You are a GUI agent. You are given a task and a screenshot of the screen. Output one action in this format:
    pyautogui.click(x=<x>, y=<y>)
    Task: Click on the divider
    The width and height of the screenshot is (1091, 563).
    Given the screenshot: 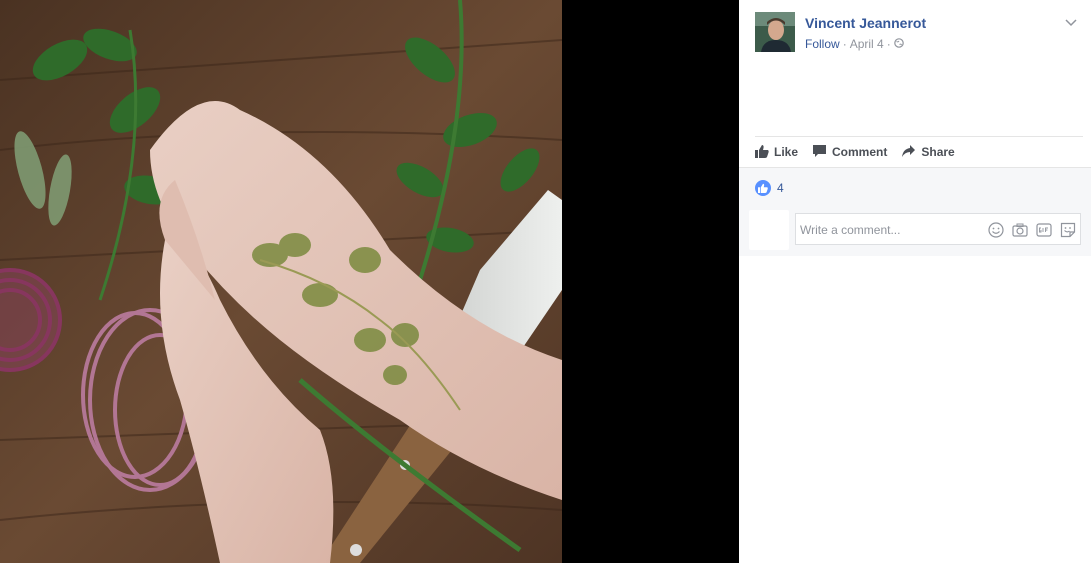 What is the action you would take?
    pyautogui.click(x=919, y=136)
    